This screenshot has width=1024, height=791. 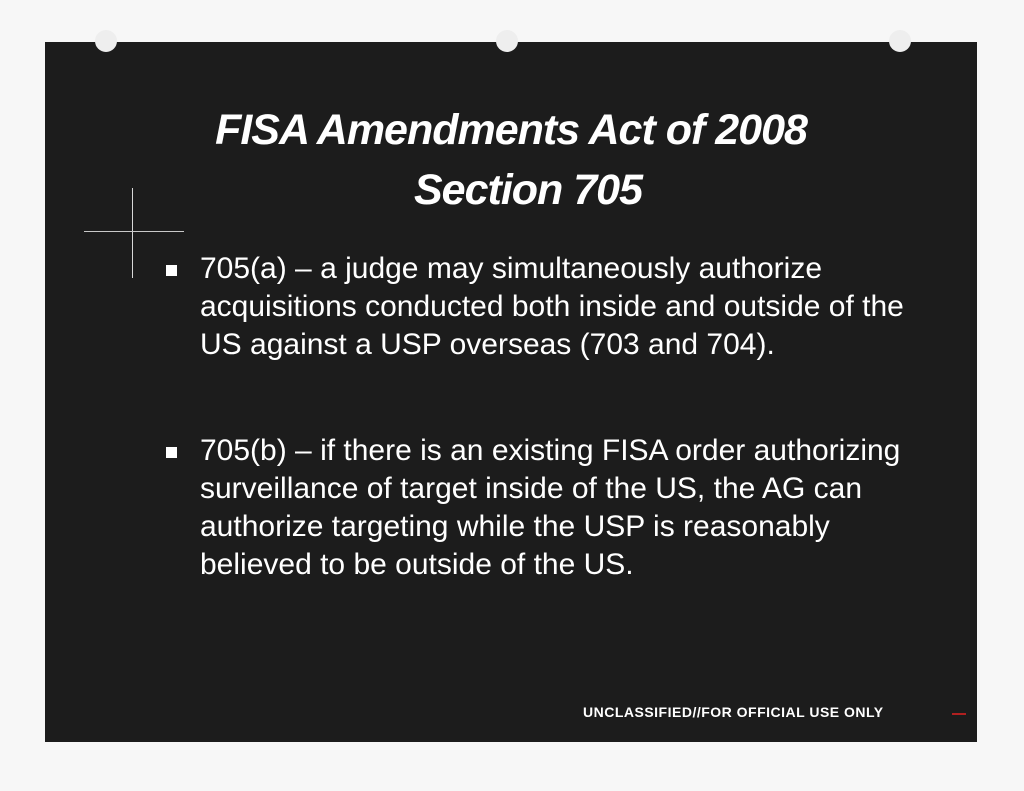 I want to click on strike-mark, so click(x=959, y=714).